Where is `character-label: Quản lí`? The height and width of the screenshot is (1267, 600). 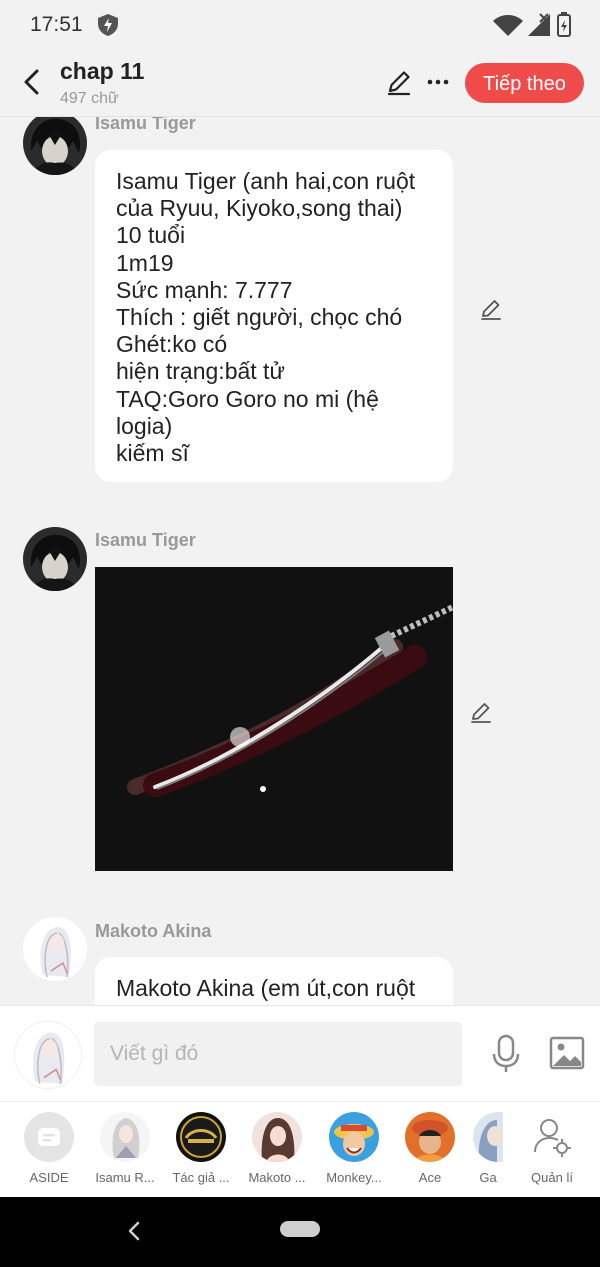 character-label: Quản lí is located at coordinates (552, 1177).